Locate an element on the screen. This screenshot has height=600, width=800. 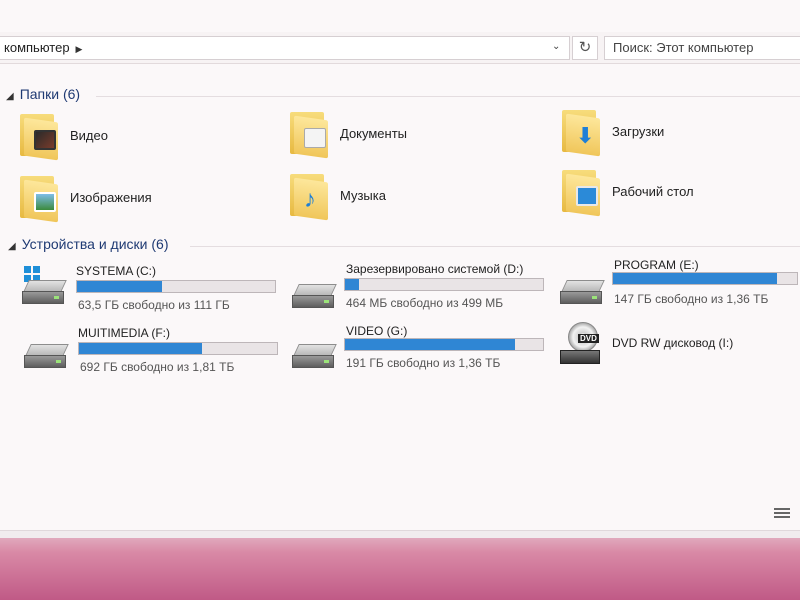
refresh-button: ↻ is located at coordinates (585, 48).